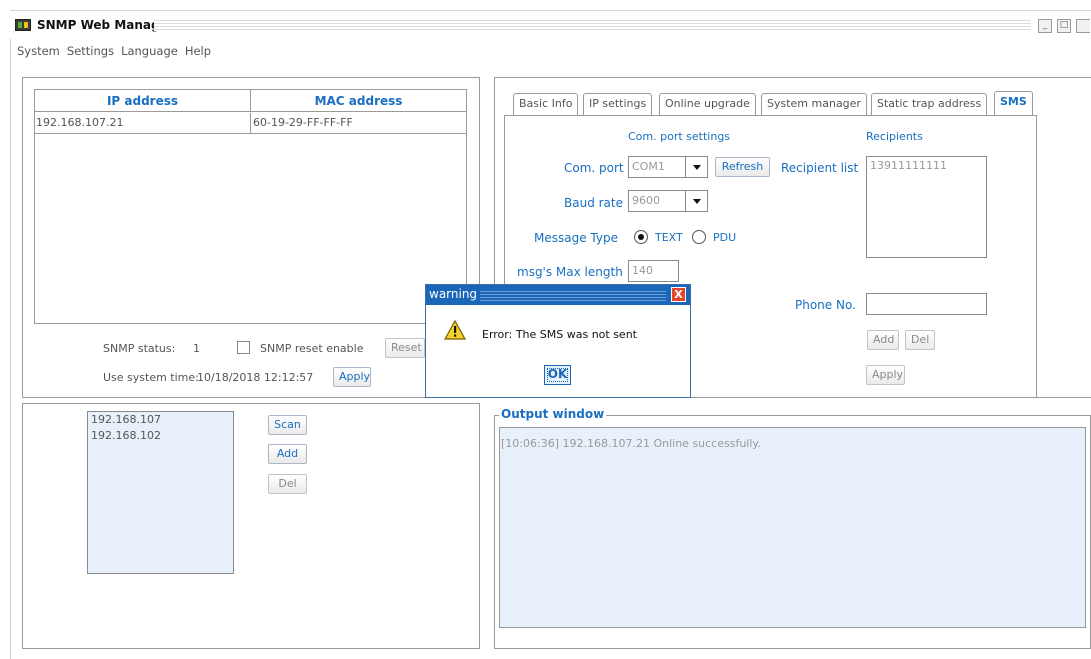  I want to click on dialog-title-grip, so click(573, 295).